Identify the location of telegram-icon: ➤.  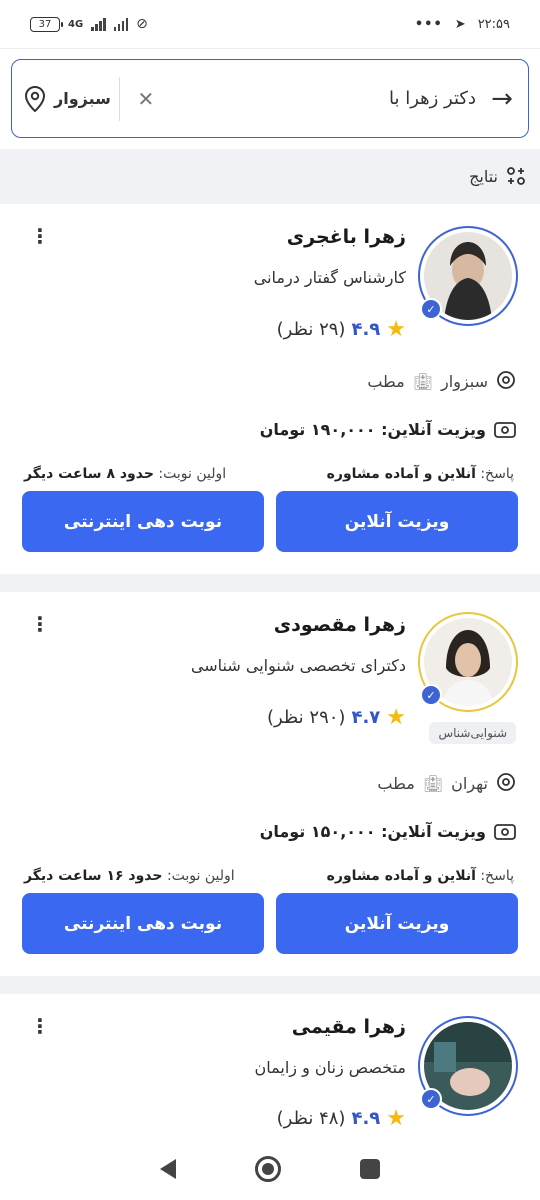
(460, 24).